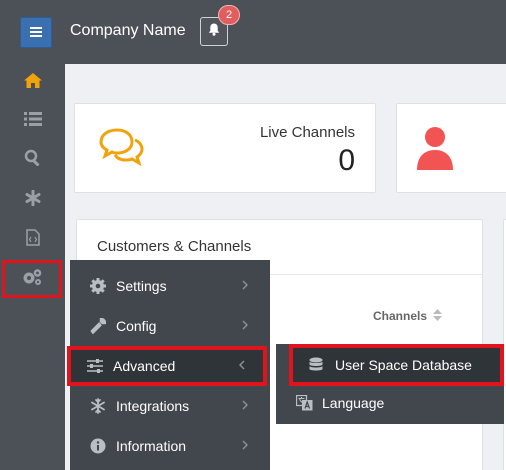  I want to click on top-bar: Company Name 2, so click(253, 32).